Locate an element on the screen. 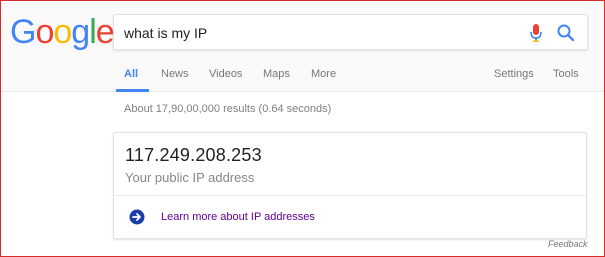 This screenshot has height=257, width=605. tab-maps: Maps is located at coordinates (276, 74).